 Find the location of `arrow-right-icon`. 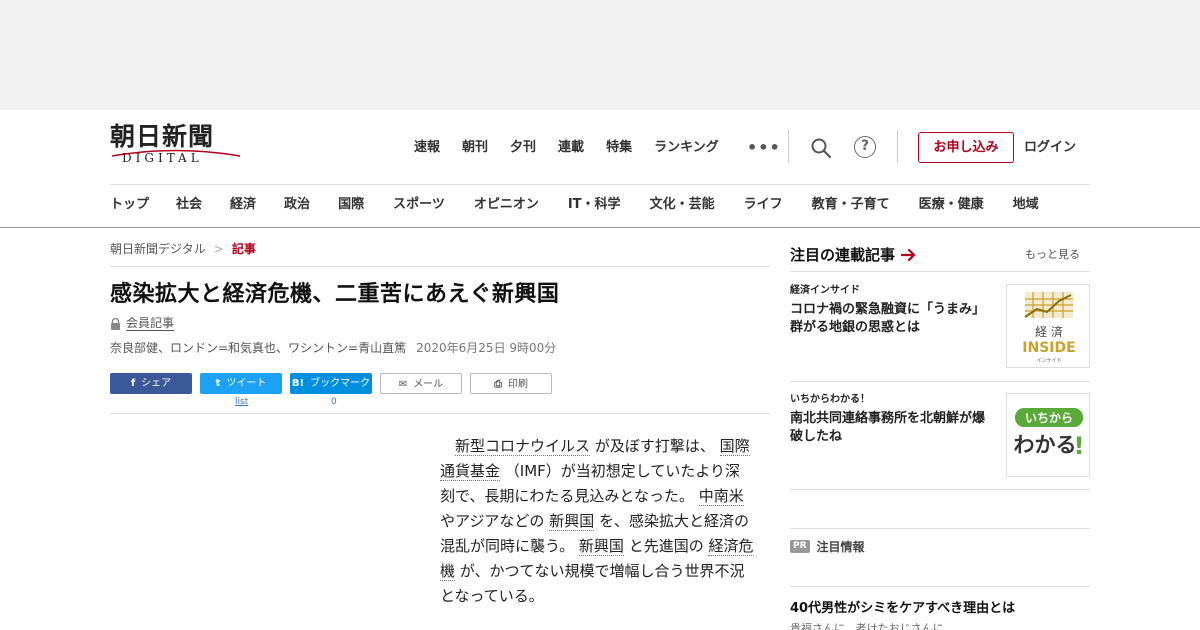

arrow-right-icon is located at coordinates (908, 255).